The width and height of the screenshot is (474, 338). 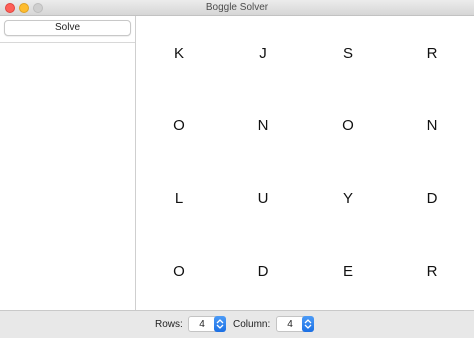 I want to click on board-cell: S, so click(x=347, y=53).